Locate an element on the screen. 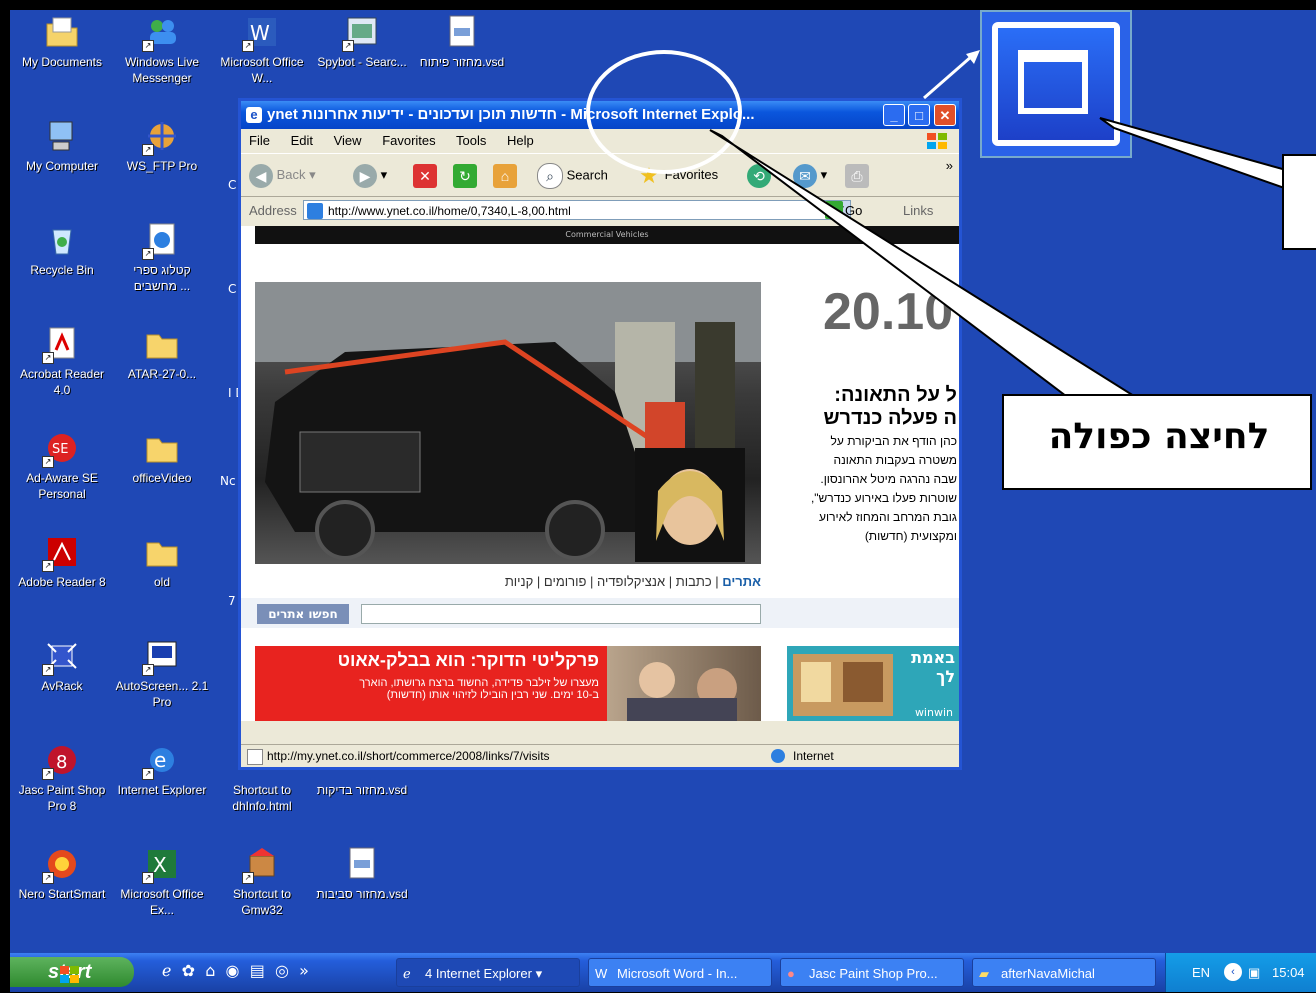 The width and height of the screenshot is (1316, 993). desktop-icon: ⌂ is located at coordinates (210, 970).